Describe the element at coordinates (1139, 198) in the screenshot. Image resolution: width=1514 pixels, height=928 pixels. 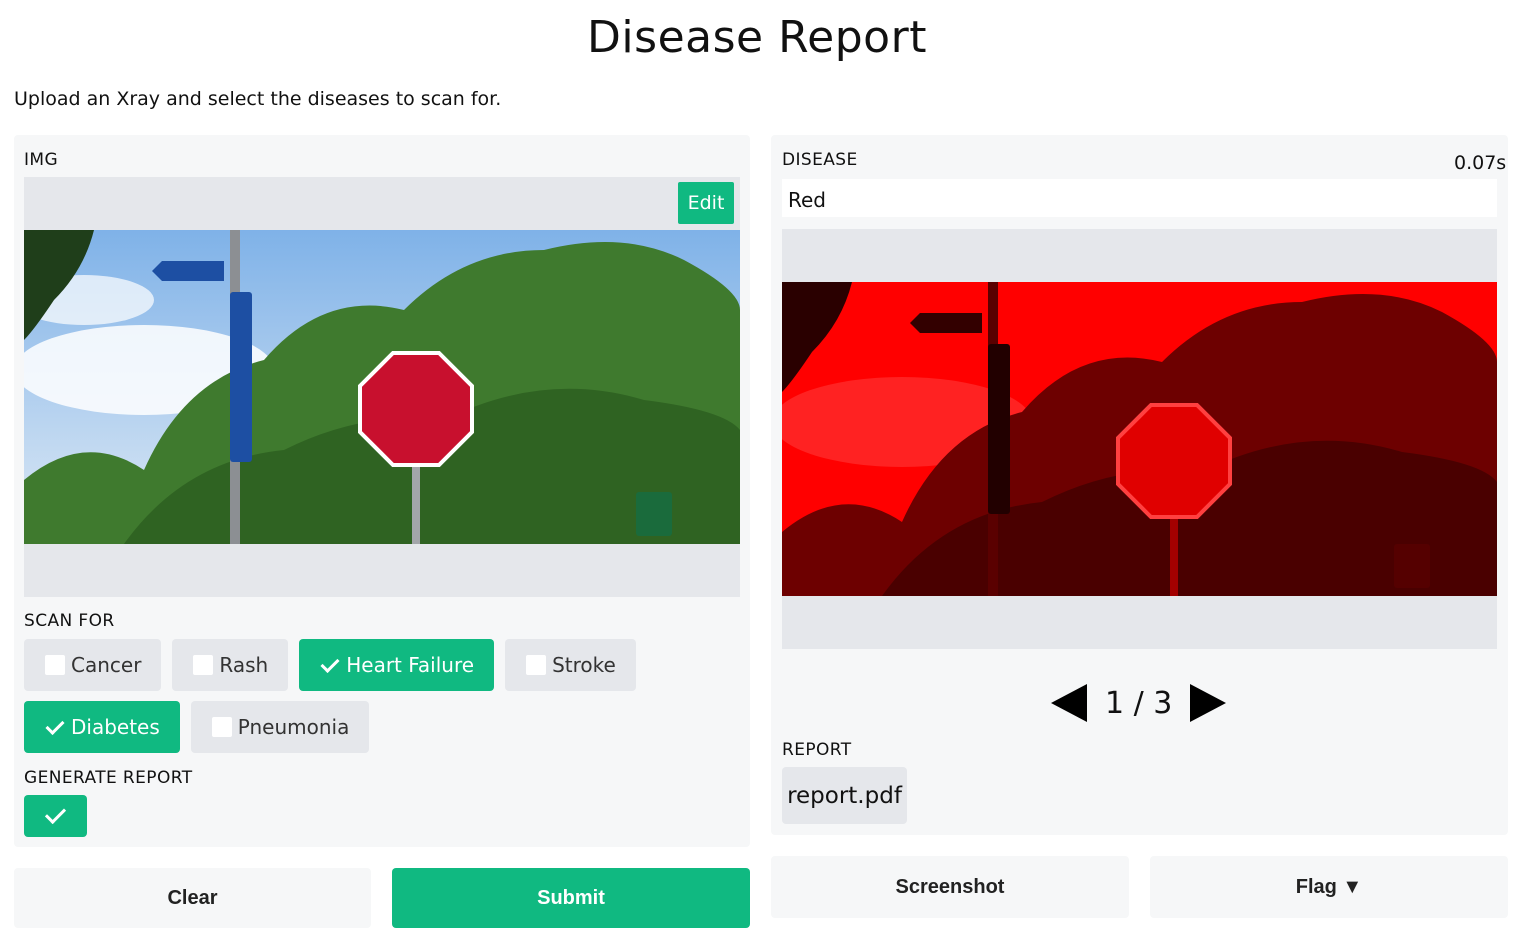
I see `disease-output: Red` at that location.